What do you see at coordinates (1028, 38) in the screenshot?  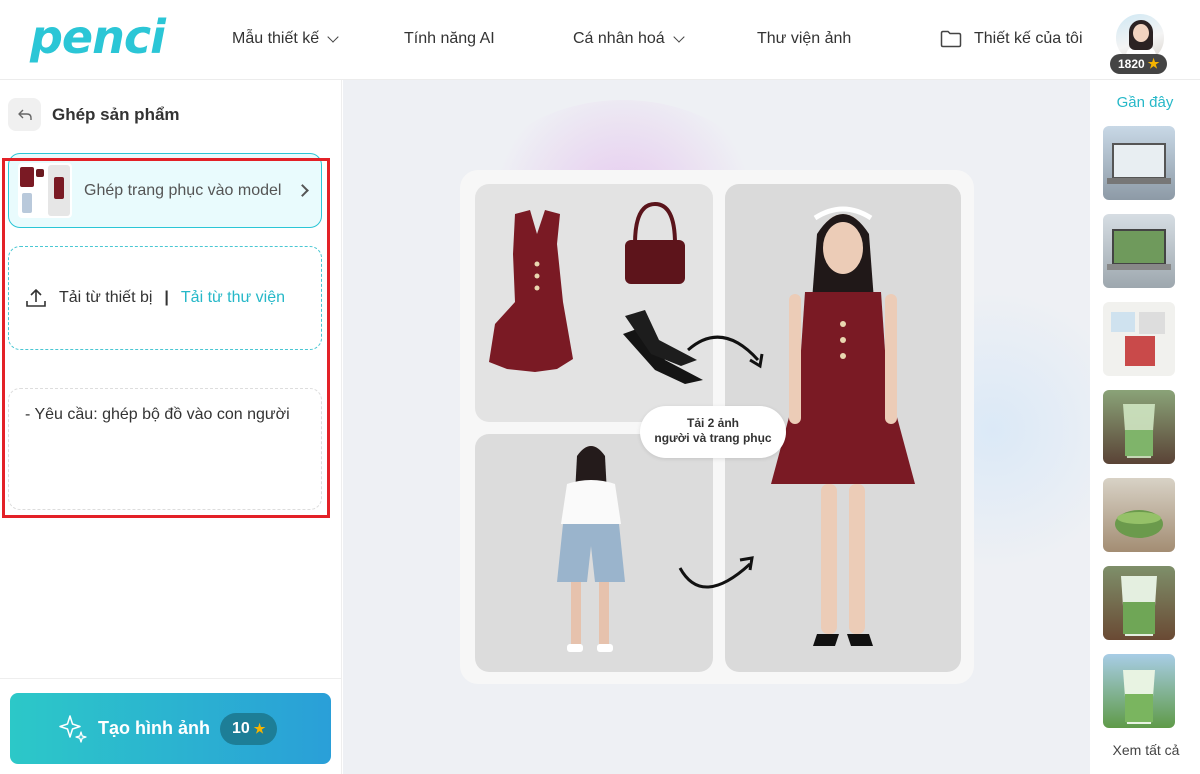 I see `my-designs-label: Thiết kế của tôi` at bounding box center [1028, 38].